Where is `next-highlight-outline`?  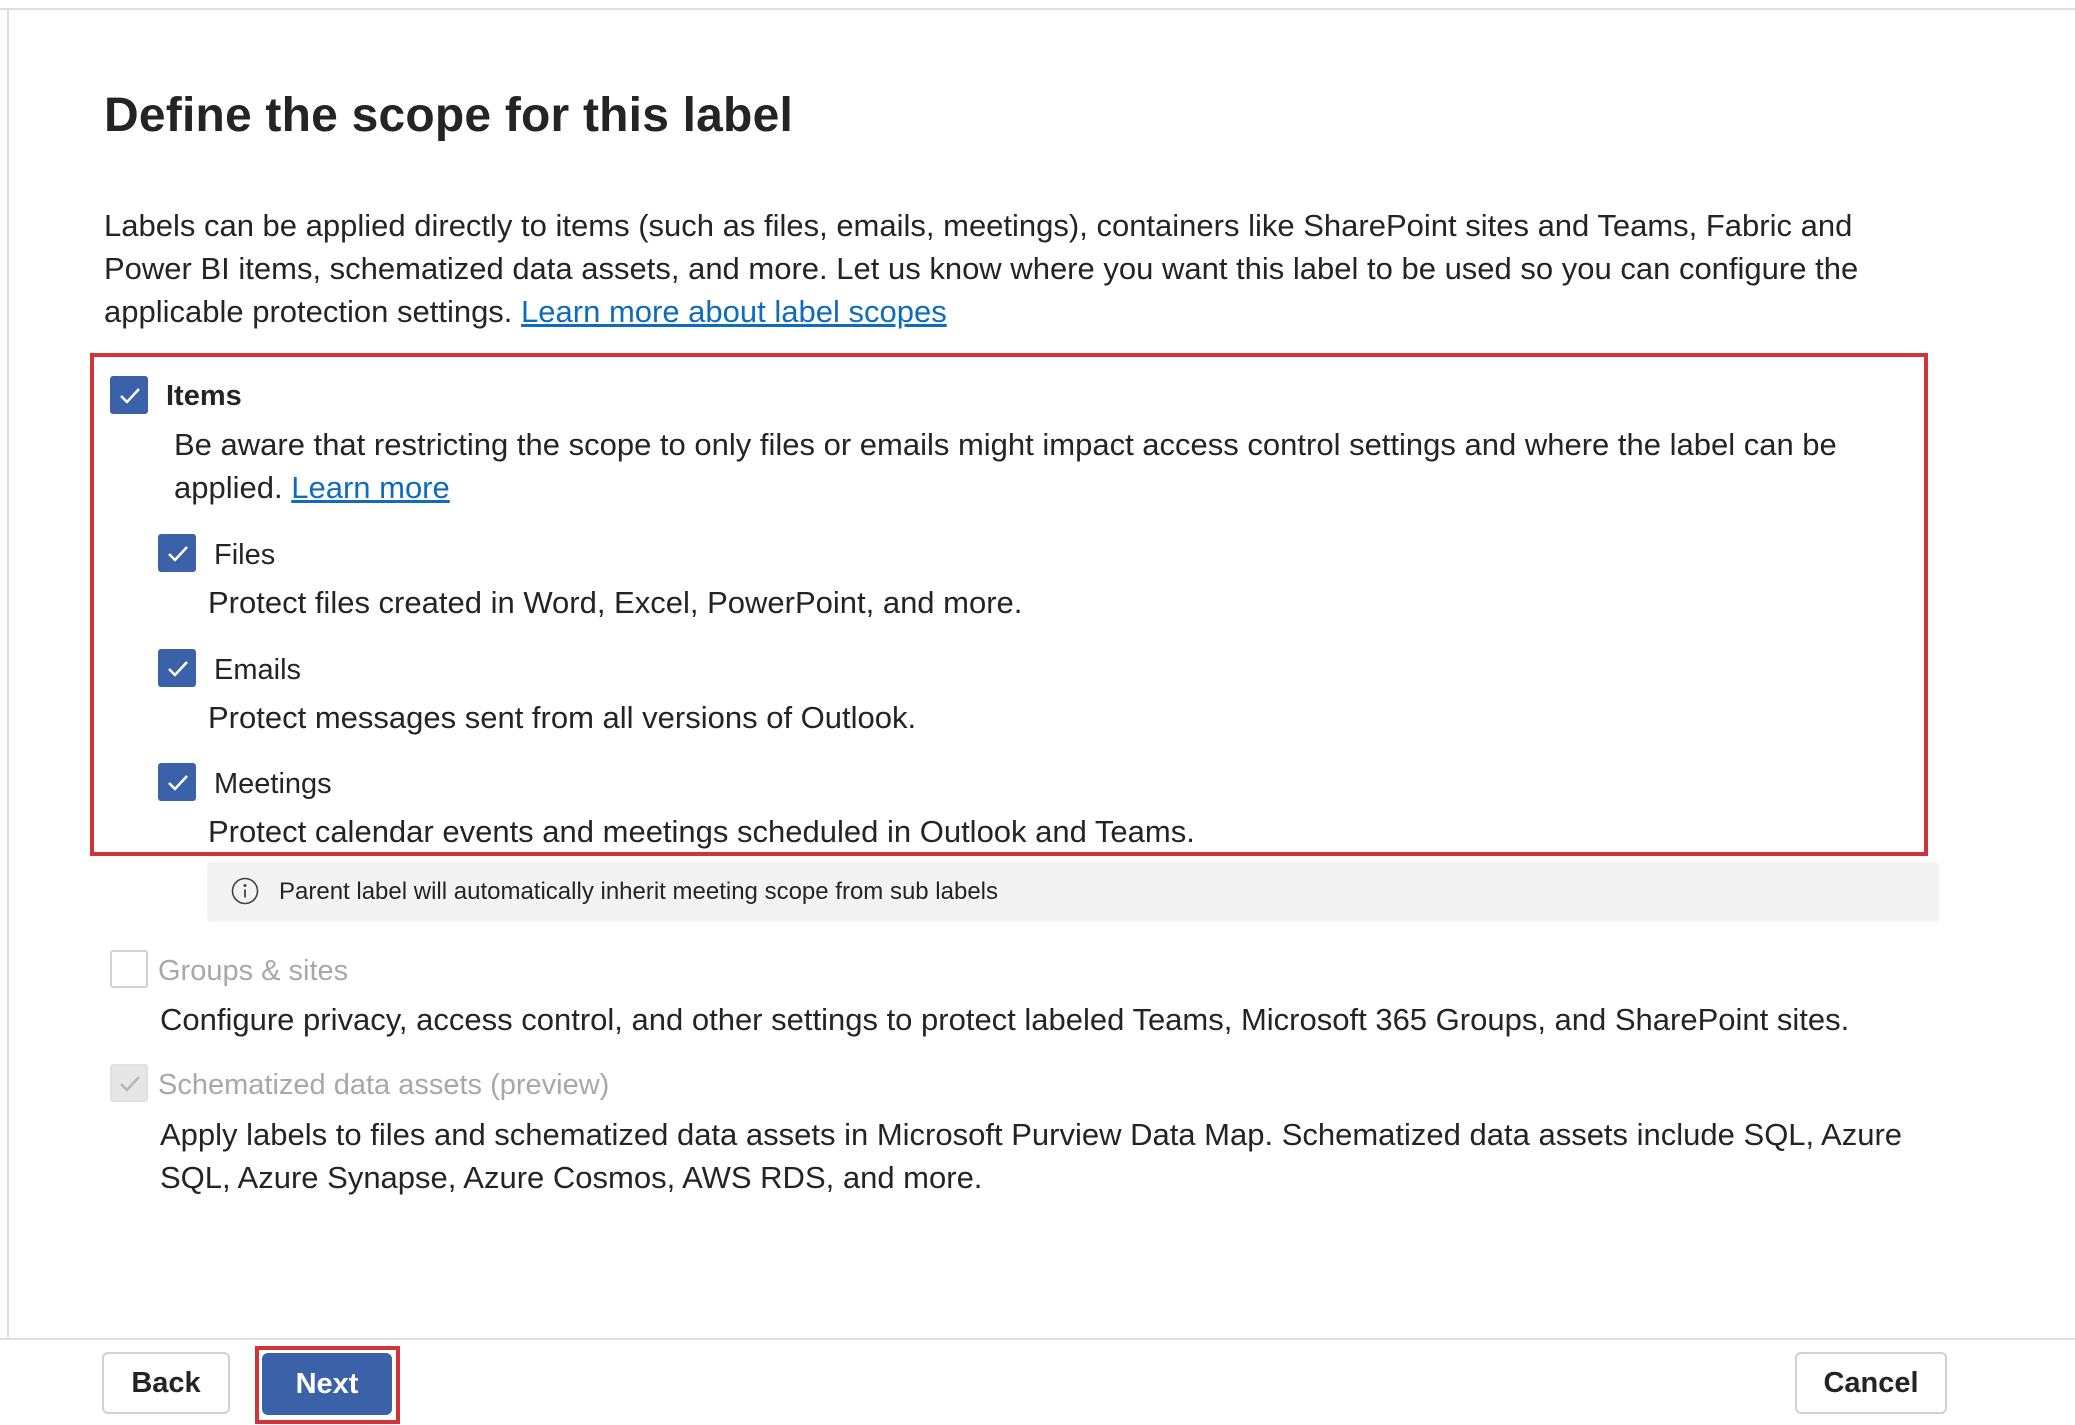
next-highlight-outline is located at coordinates (327, 1385).